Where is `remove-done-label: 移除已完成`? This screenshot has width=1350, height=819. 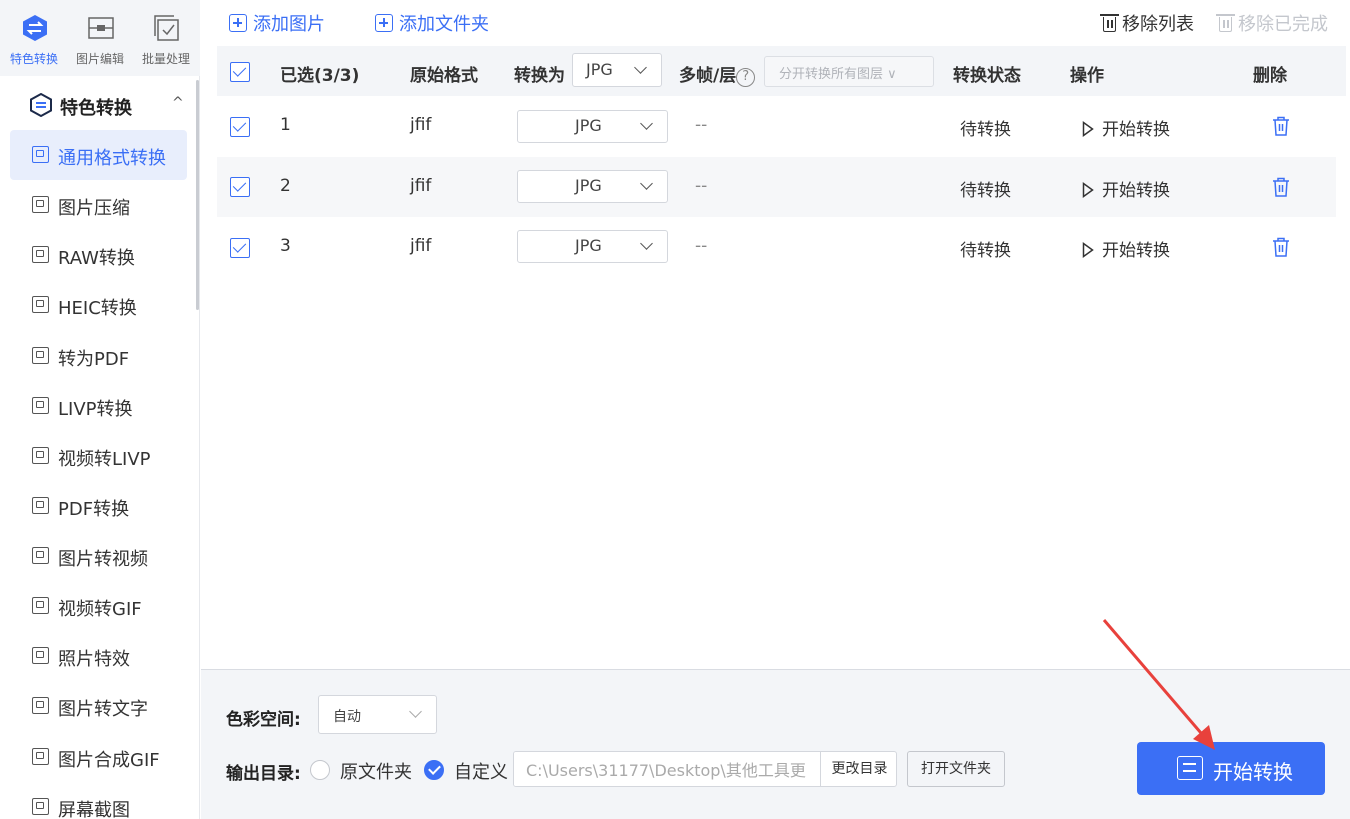 remove-done-label: 移除已完成 is located at coordinates (1283, 24).